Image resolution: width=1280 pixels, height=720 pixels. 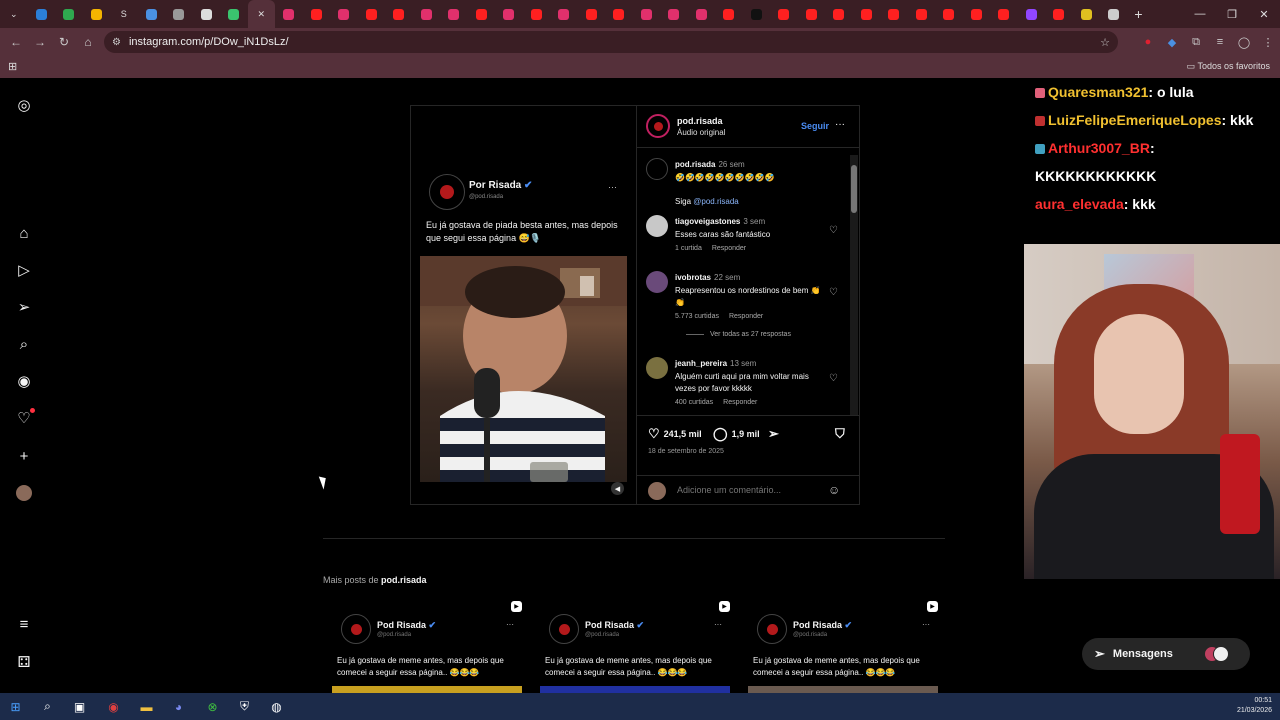 What do you see at coordinates (701, 132) in the screenshot?
I see `audio-label: Áudio original` at bounding box center [701, 132].